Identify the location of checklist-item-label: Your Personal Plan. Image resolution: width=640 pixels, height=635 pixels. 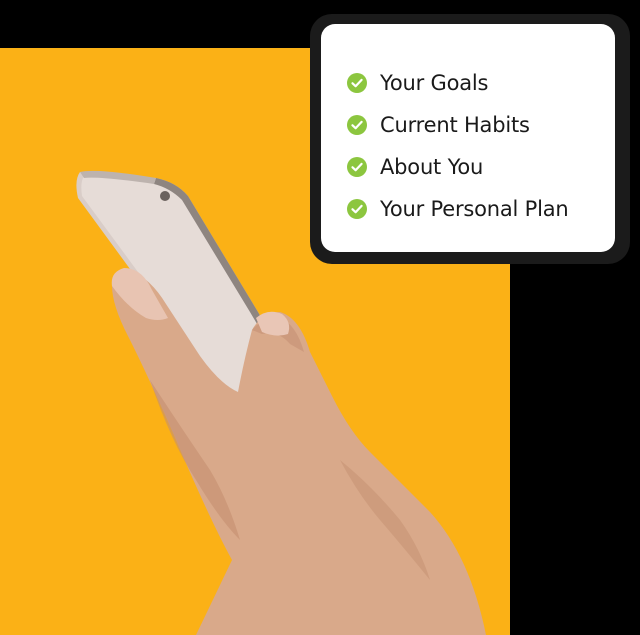
(474, 209).